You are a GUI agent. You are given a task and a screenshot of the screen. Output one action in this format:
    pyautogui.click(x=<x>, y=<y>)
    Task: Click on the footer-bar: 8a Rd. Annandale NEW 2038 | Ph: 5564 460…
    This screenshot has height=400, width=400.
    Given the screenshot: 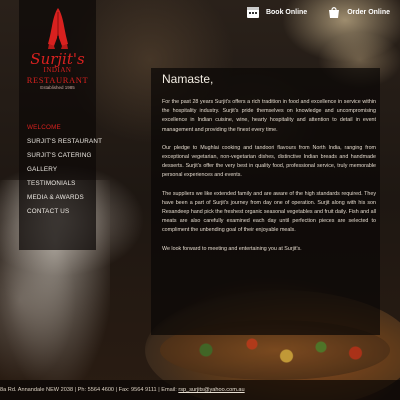 What is the action you would take?
    pyautogui.click(x=200, y=390)
    